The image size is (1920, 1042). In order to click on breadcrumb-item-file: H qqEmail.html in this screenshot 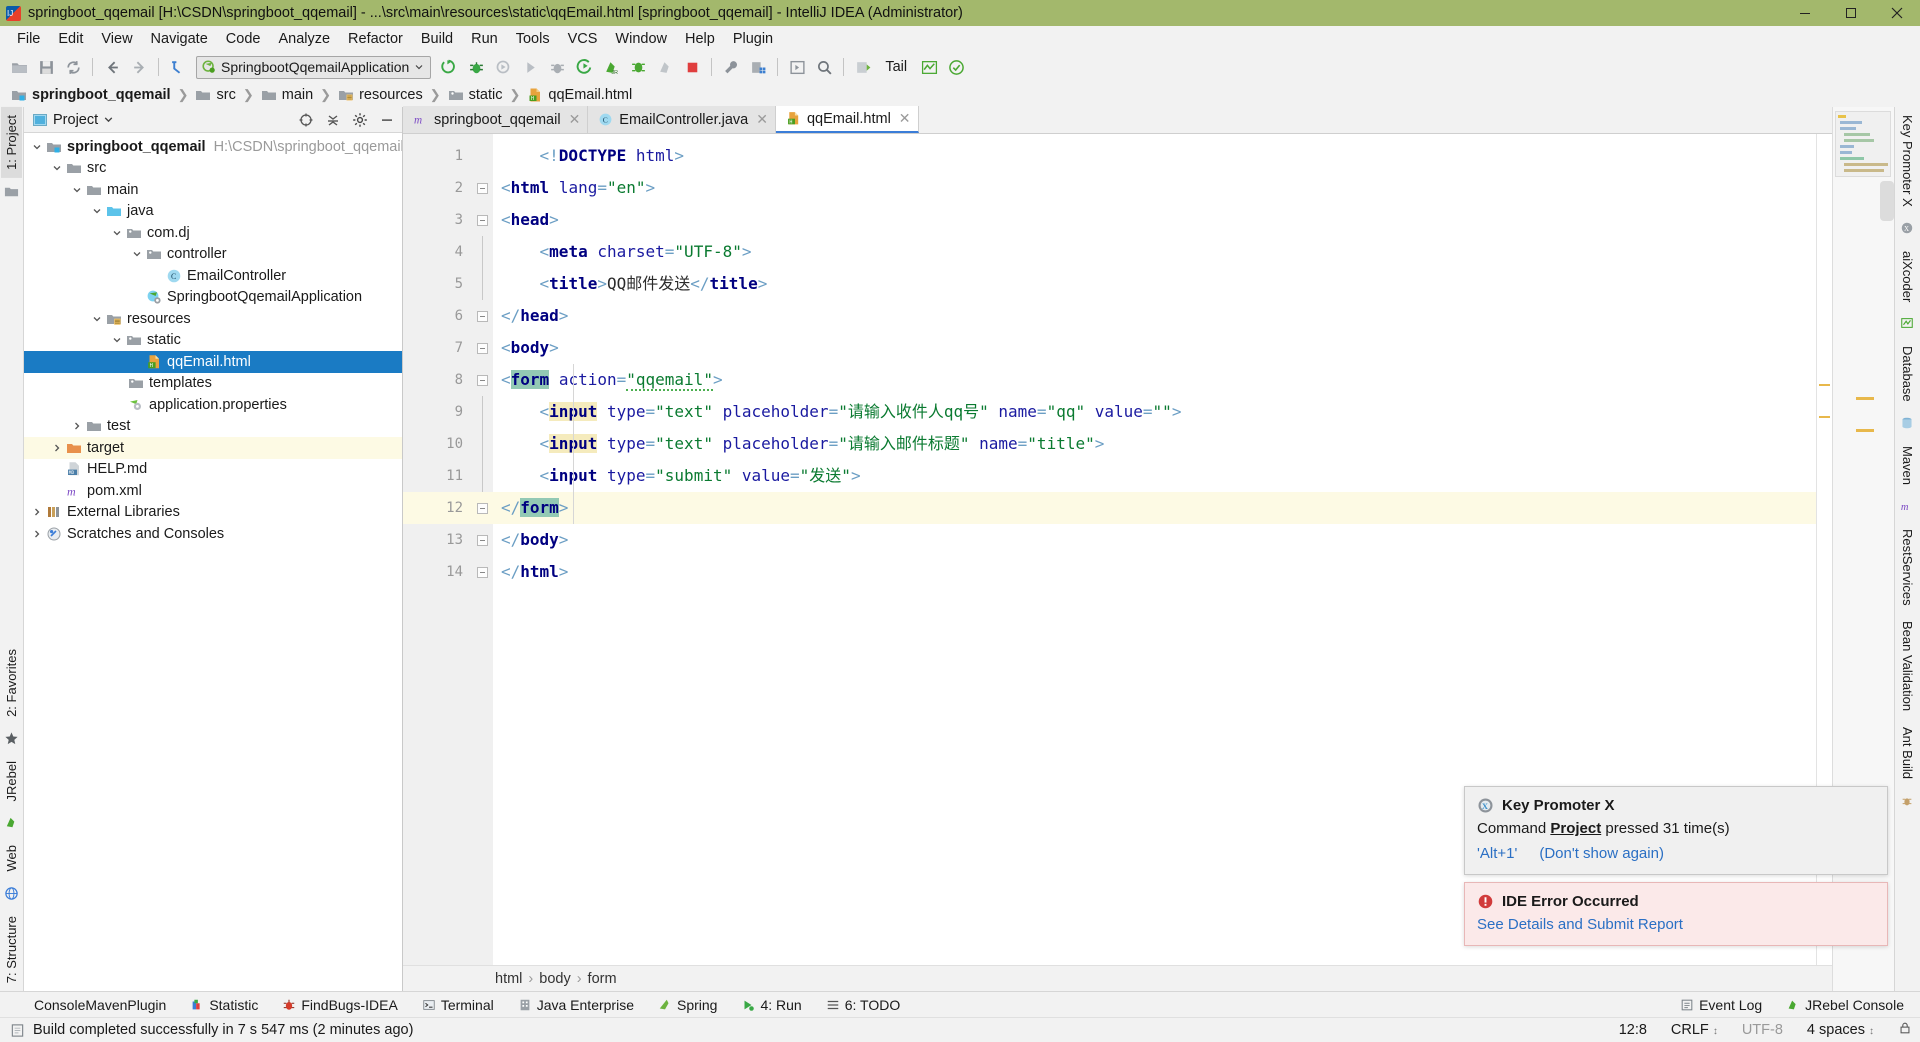, I will do `click(579, 95)`.